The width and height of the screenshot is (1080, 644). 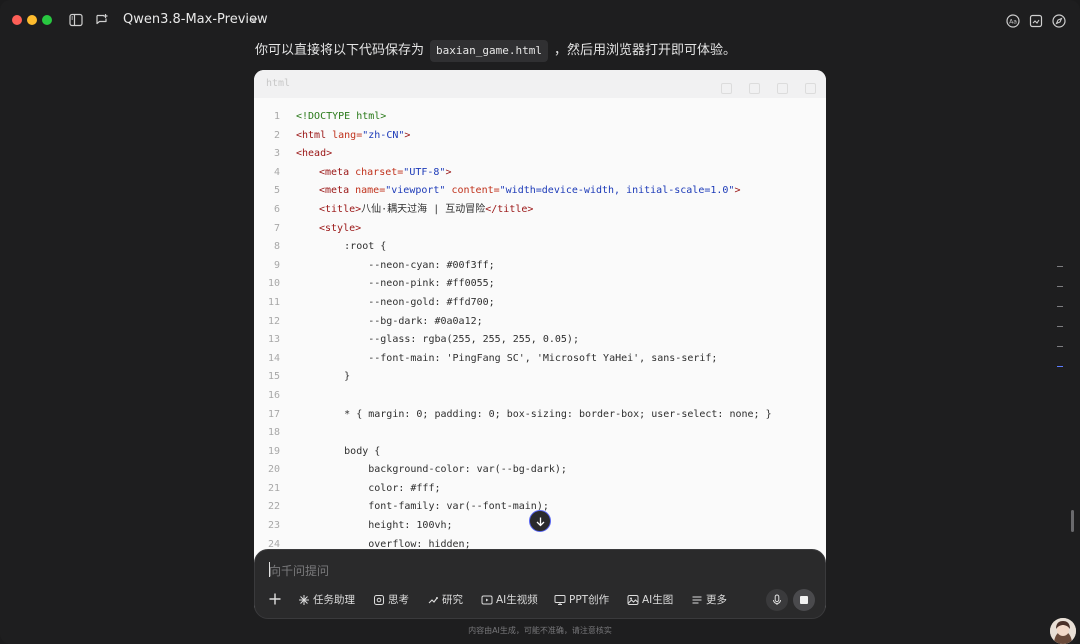 What do you see at coordinates (540, 377) in the screenshot?
I see `code-line: 15 }` at bounding box center [540, 377].